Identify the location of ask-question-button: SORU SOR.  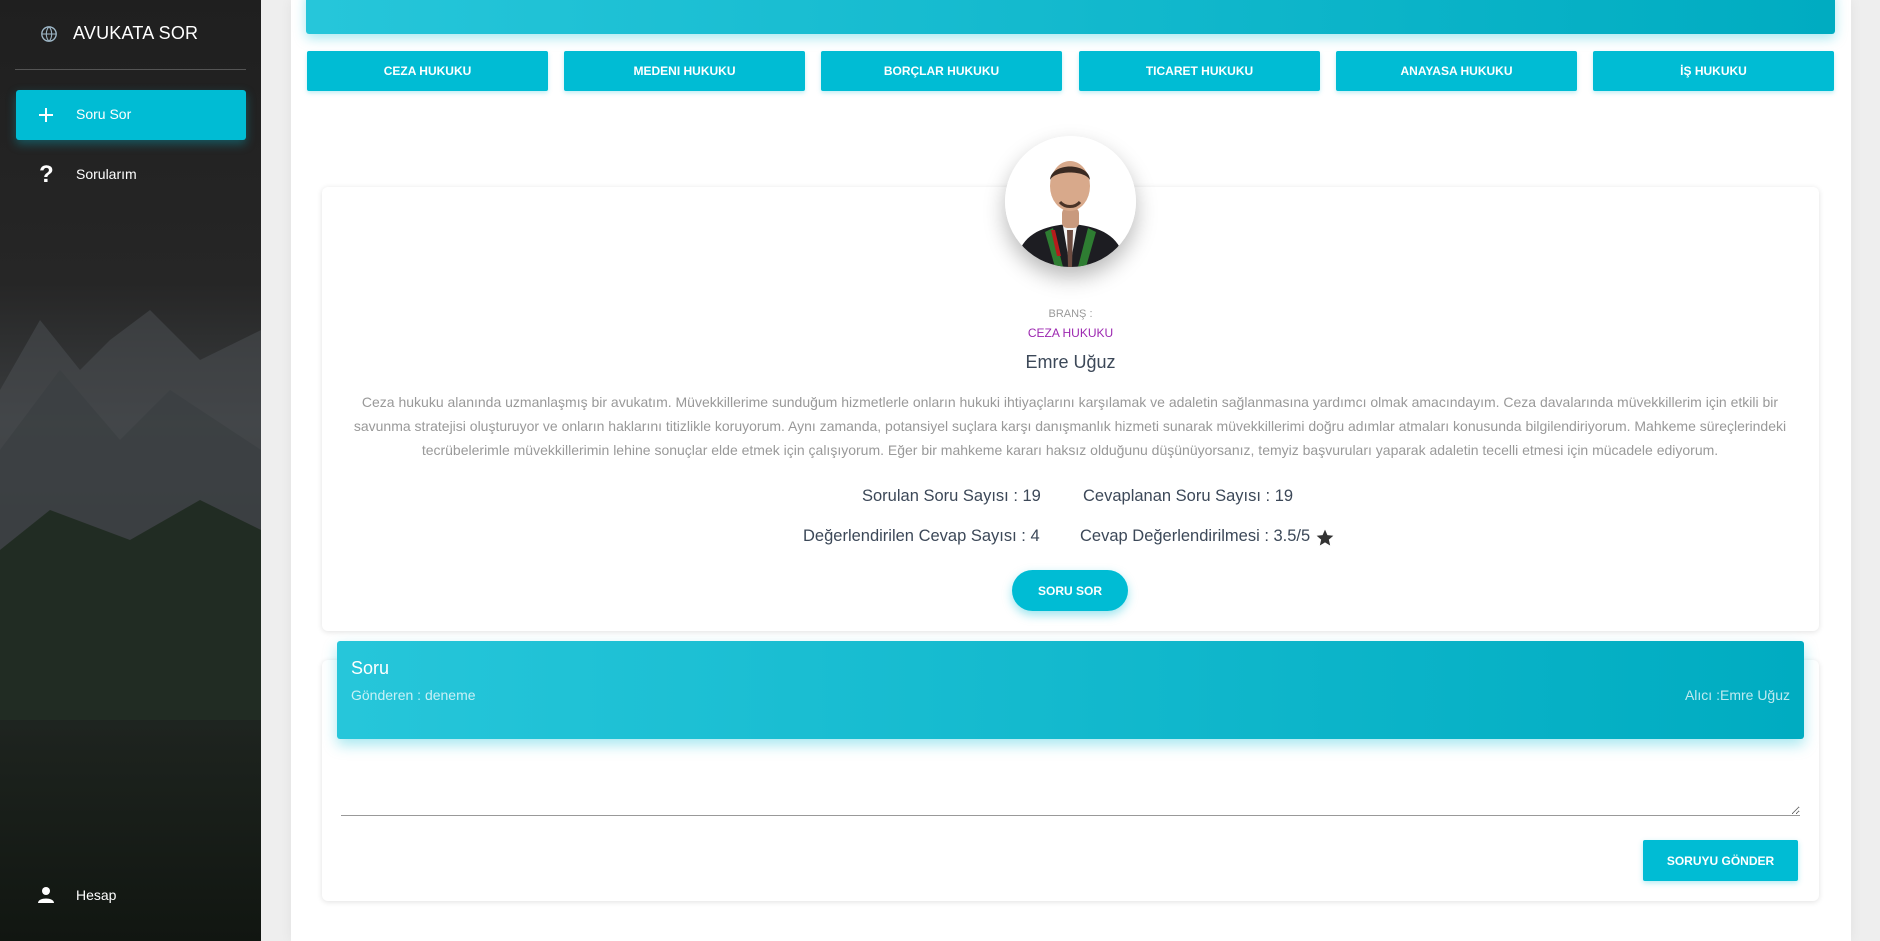
(1070, 590).